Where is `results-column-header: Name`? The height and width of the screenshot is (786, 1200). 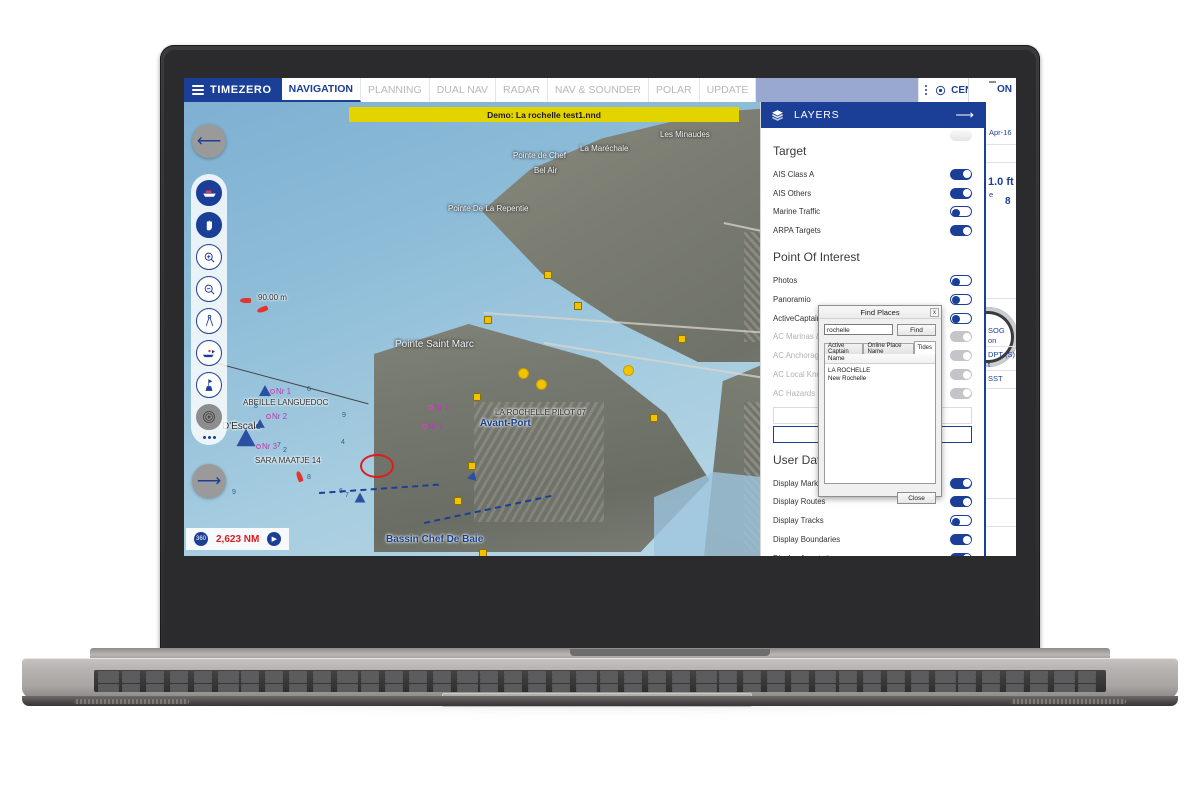 results-column-header: Name is located at coordinates (880, 359).